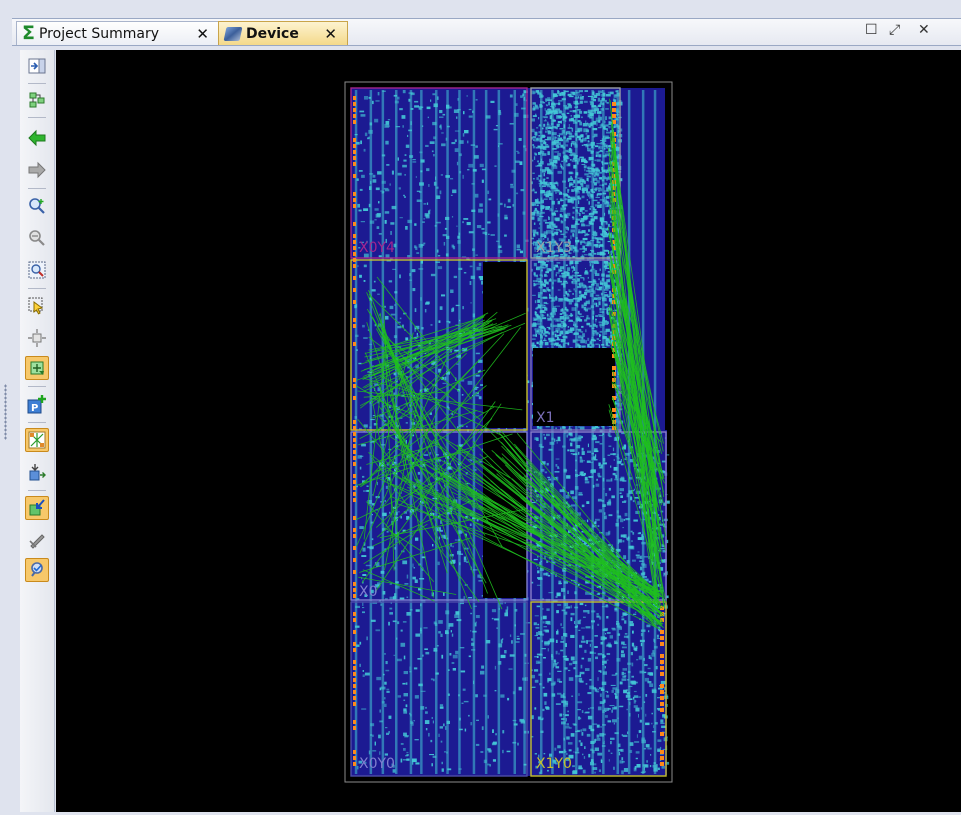  Describe the element at coordinates (34, 408) in the screenshot. I see `svg-text: P` at that location.